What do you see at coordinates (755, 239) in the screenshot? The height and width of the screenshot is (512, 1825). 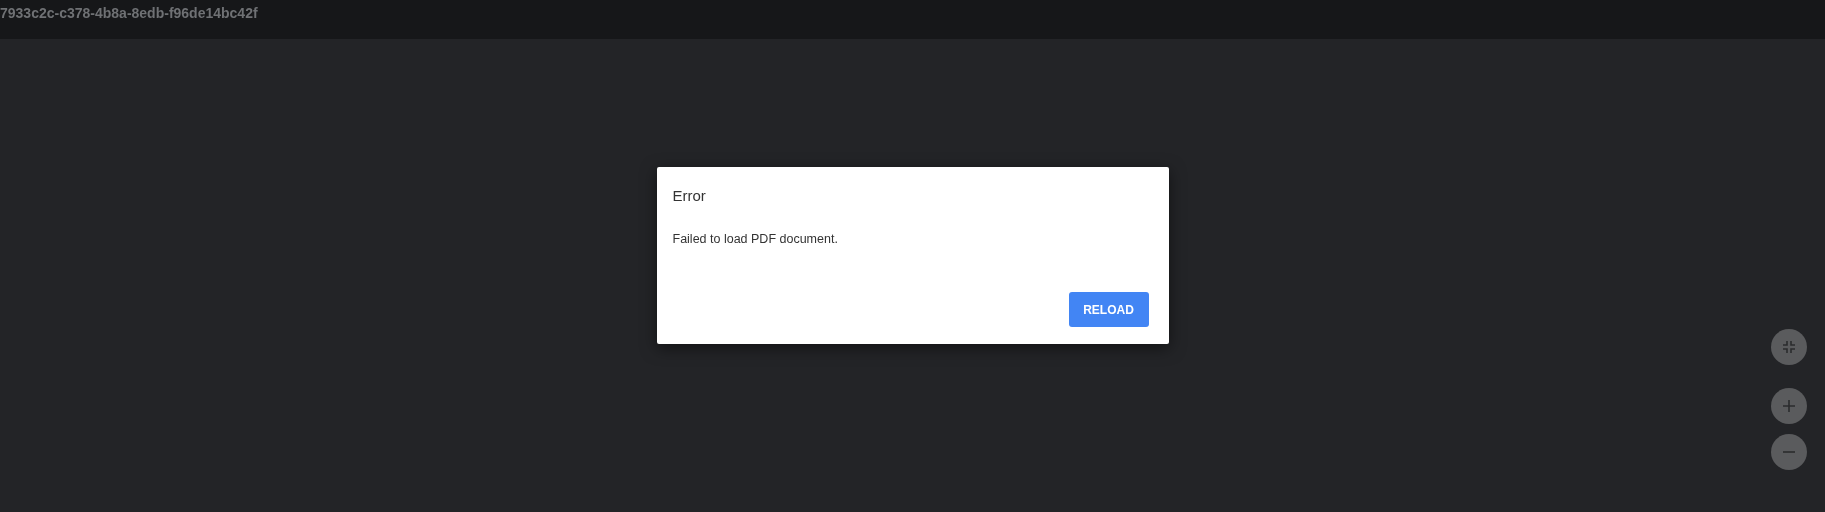 I see `error-message: Failed to load PDF document.` at bounding box center [755, 239].